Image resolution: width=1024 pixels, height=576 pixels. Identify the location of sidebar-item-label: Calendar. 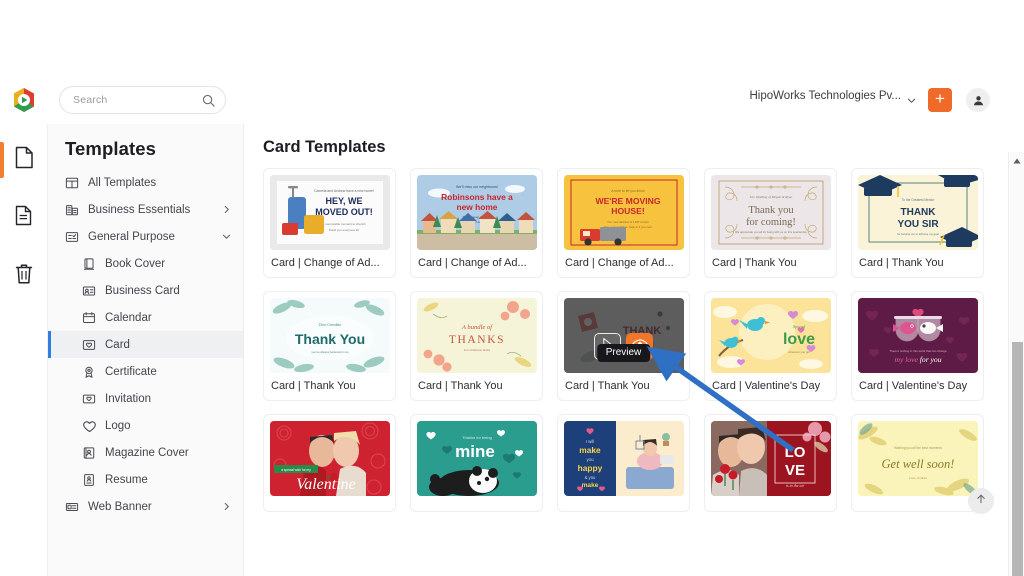
(128, 317).